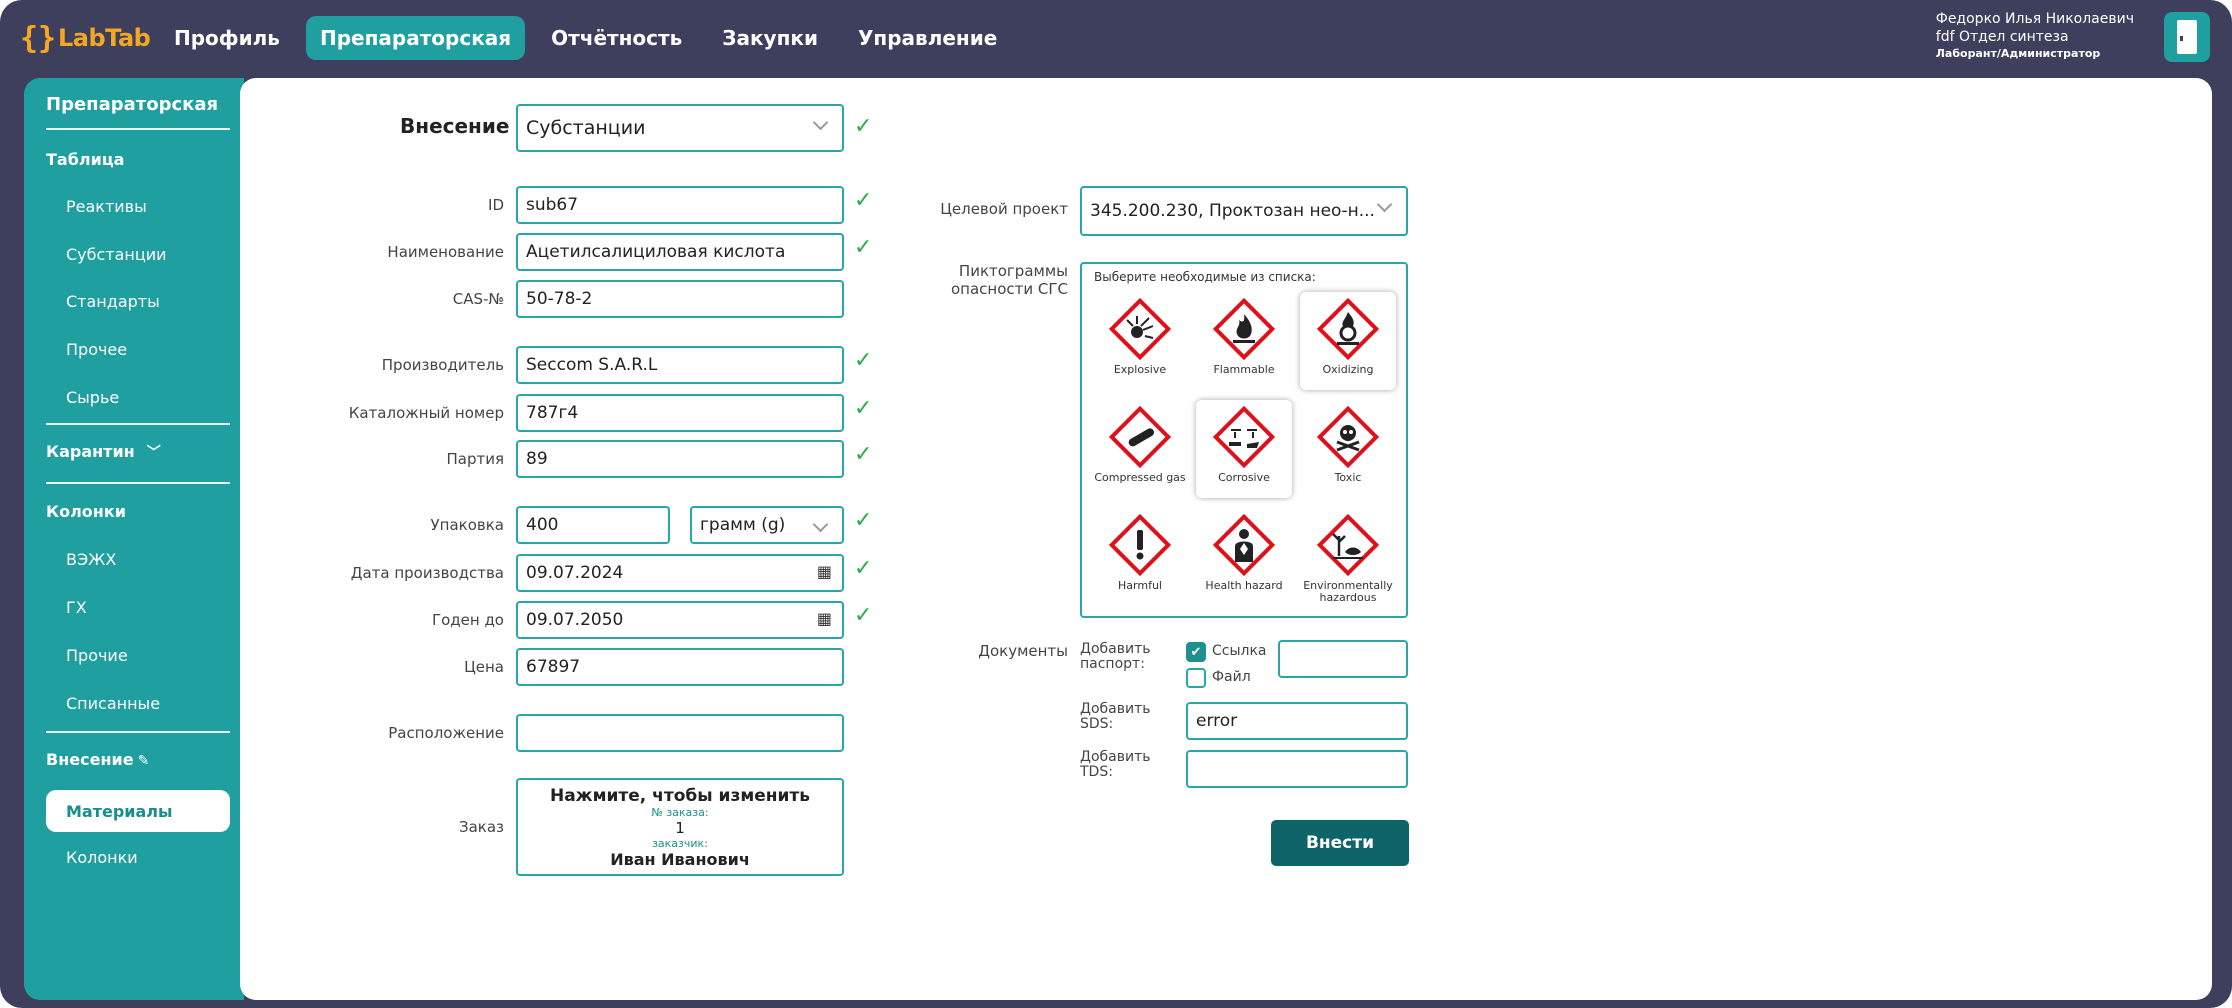  I want to click on sidebar-item-reagents: Реактивы, so click(106, 206).